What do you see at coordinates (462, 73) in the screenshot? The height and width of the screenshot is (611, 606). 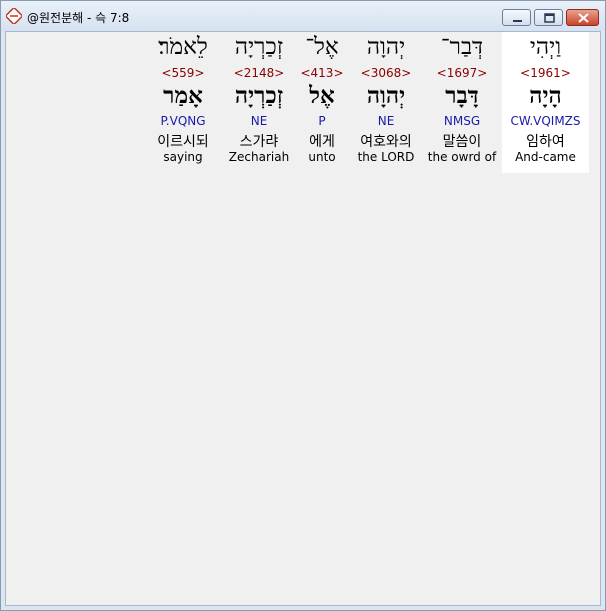 I see `strong-number: <1697>` at bounding box center [462, 73].